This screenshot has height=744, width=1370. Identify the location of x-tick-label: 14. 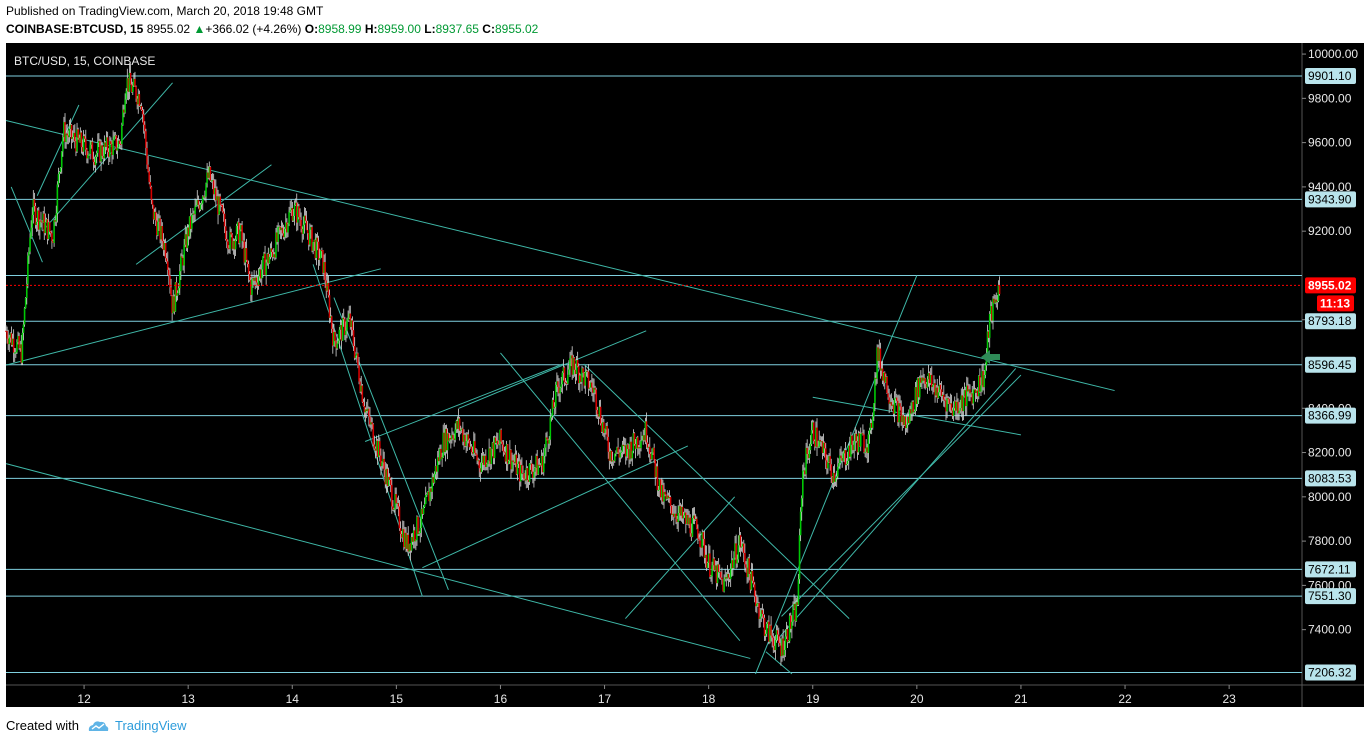
(293, 699).